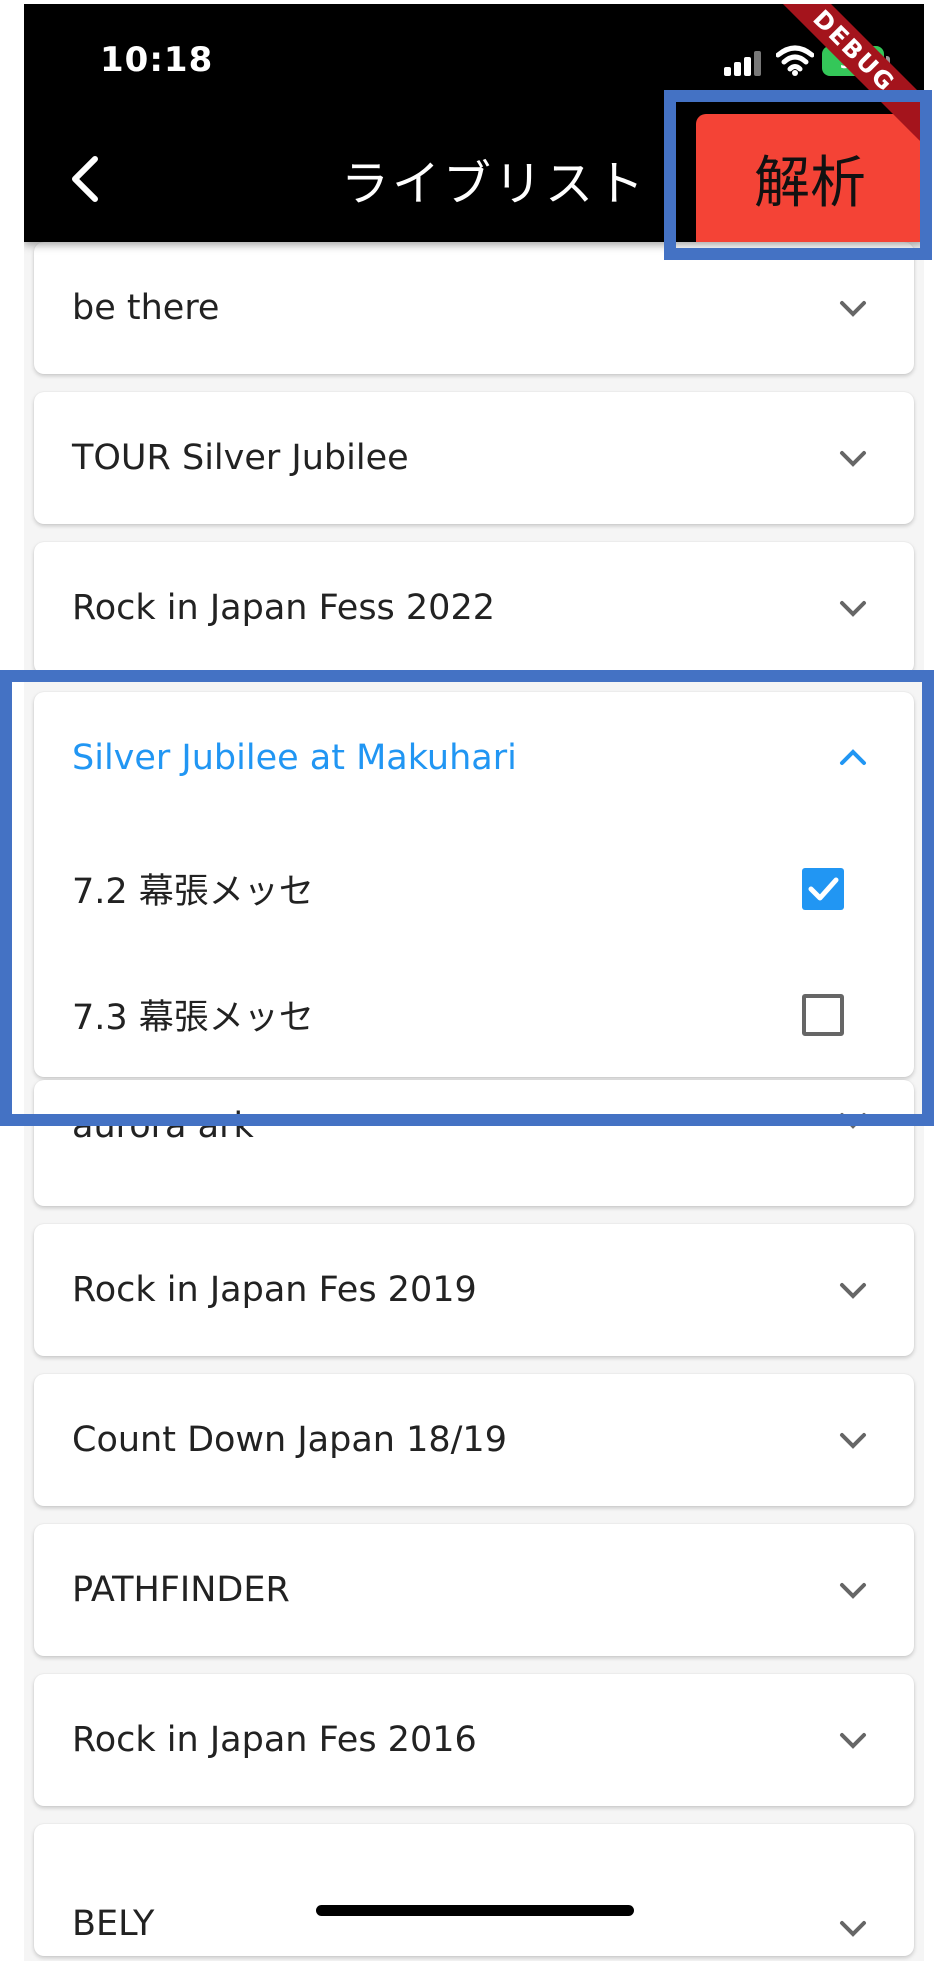  Describe the element at coordinates (474, 458) in the screenshot. I see `live-card: TOUR Silver Jubilee` at that location.